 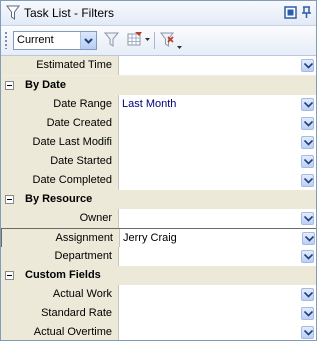 I want to click on property-label: Standard Rate, so click(x=64, y=313).